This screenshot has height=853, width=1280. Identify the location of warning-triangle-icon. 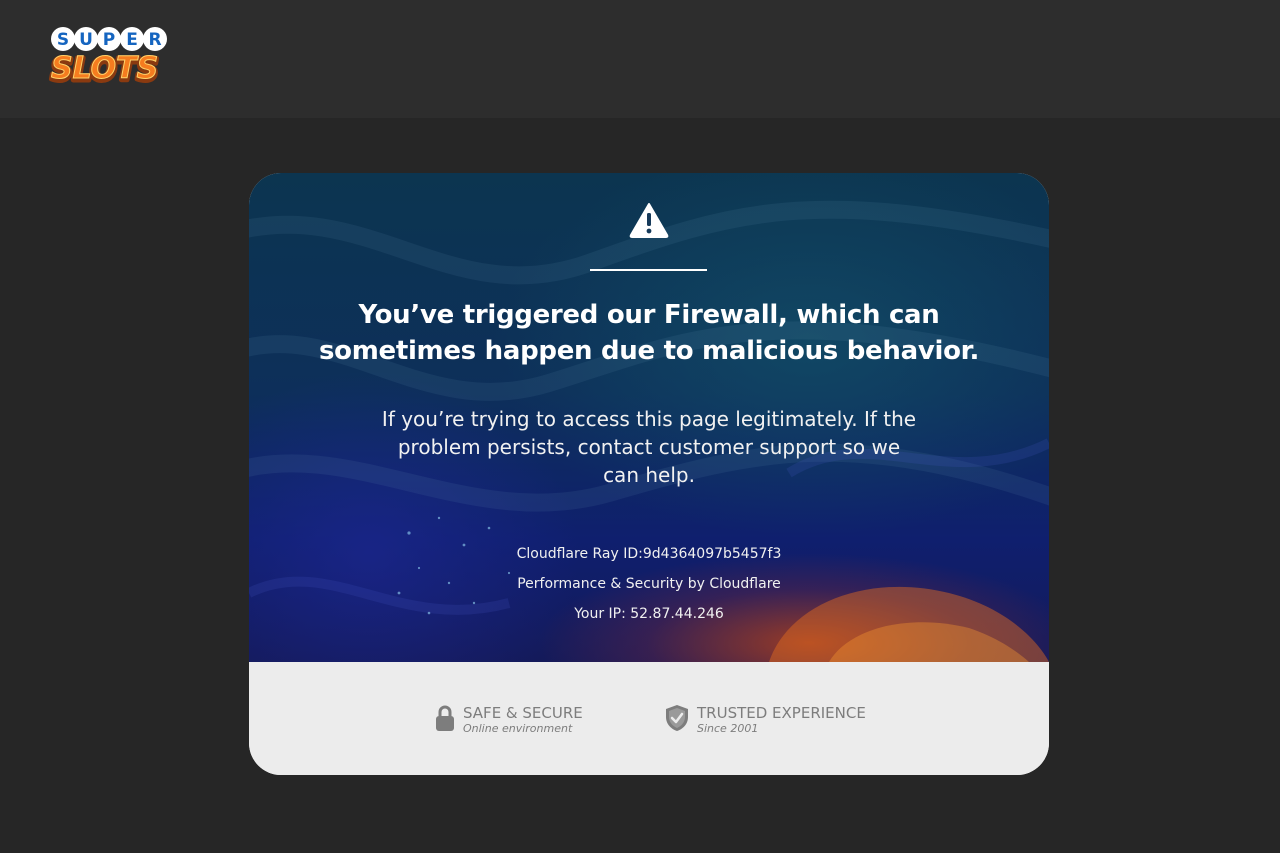
(649, 220).